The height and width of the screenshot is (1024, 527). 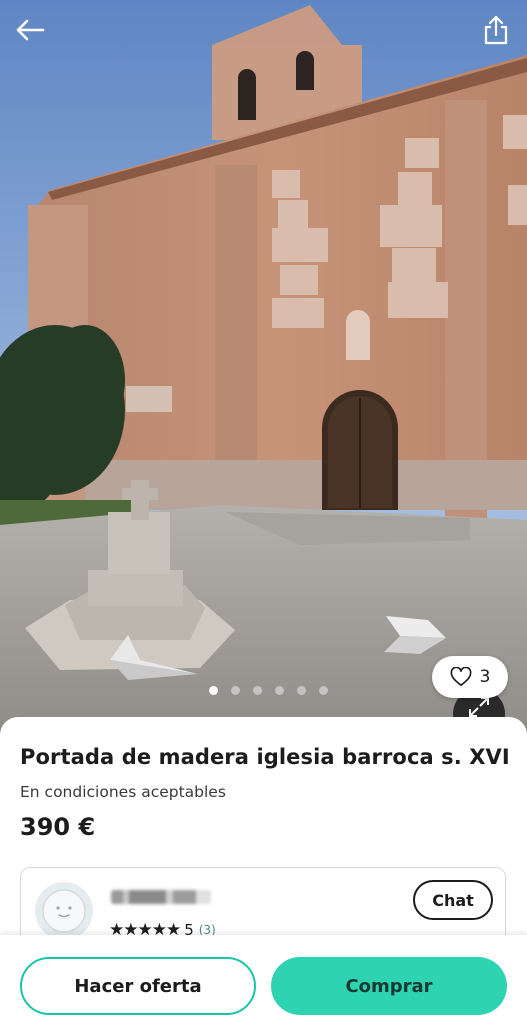 I want to click on product-price: 390 €, so click(x=58, y=827).